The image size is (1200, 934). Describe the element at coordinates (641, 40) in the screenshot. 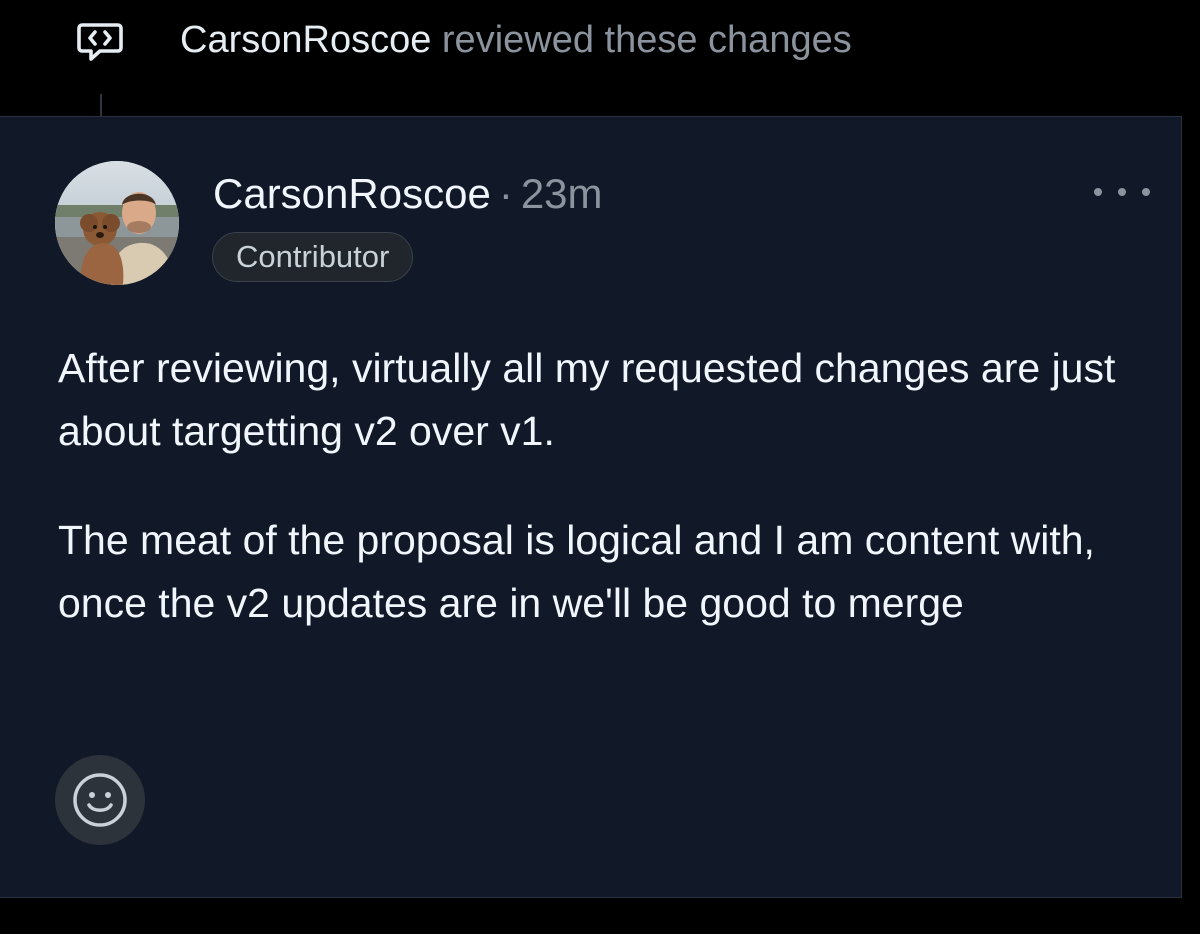

I see `review-event-action: reviewed these changes` at that location.